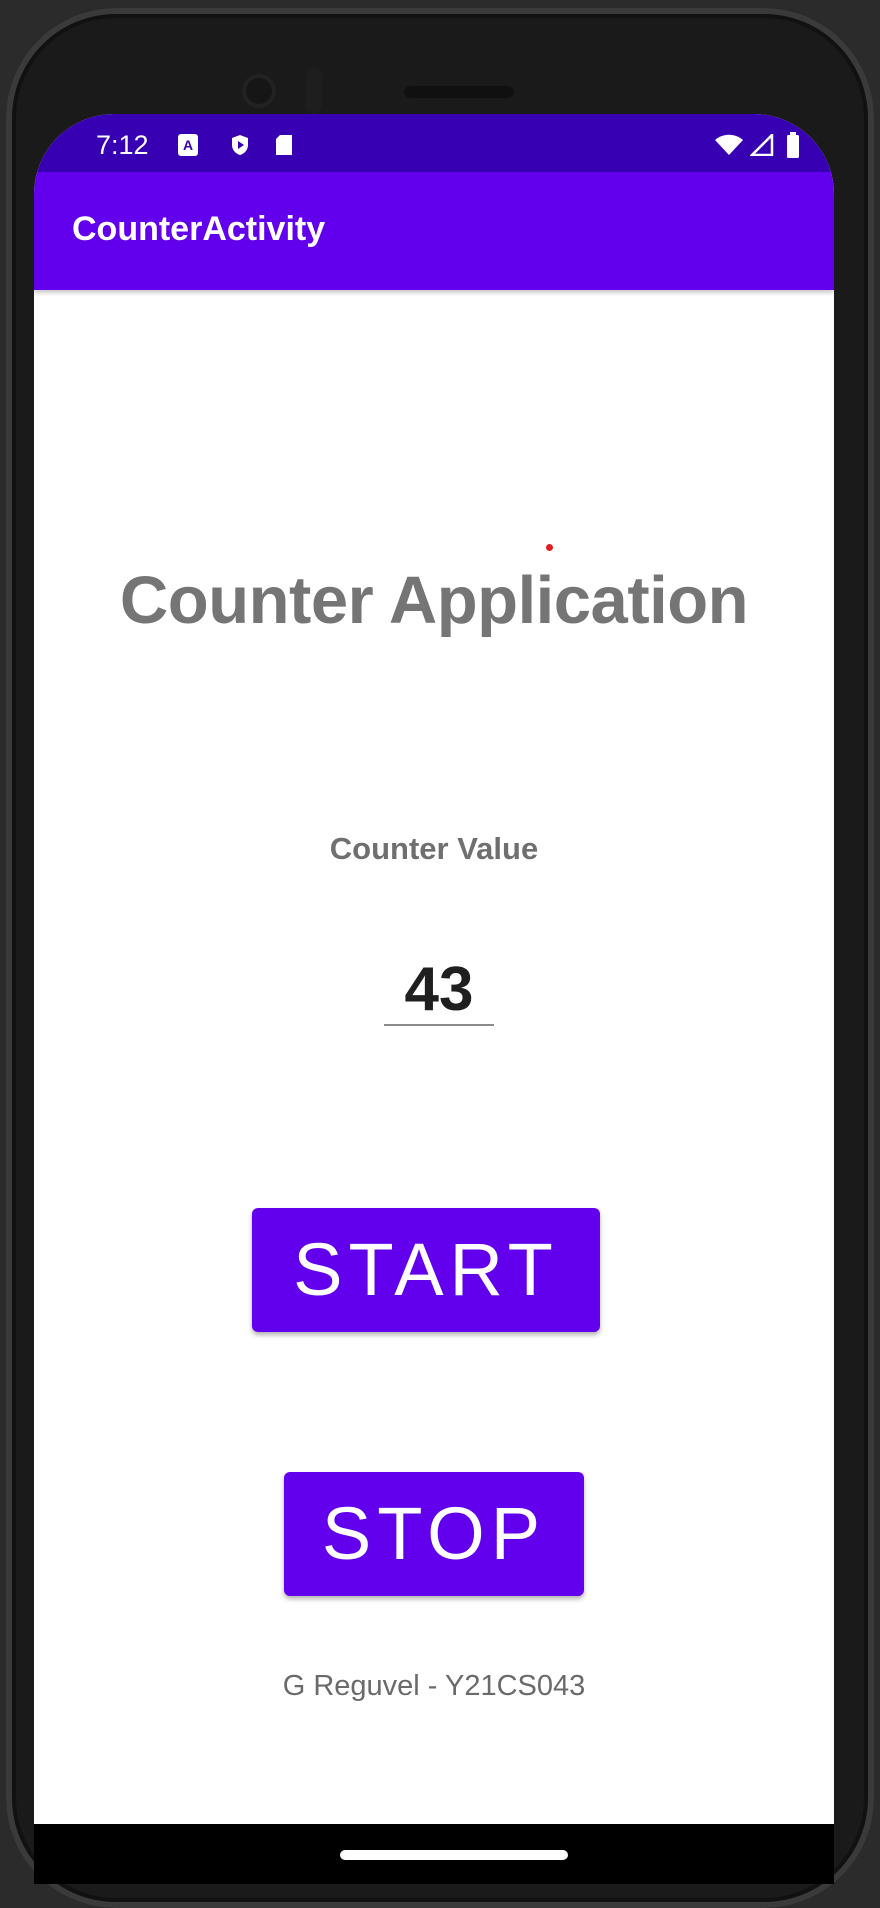 The image size is (880, 1908). I want to click on navigation-bar, so click(434, 1854).